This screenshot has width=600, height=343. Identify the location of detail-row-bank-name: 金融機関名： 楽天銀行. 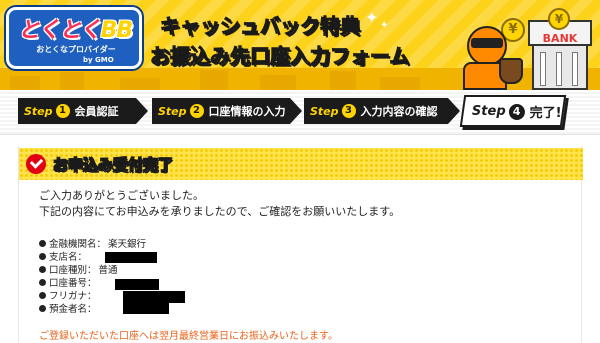
(239, 244).